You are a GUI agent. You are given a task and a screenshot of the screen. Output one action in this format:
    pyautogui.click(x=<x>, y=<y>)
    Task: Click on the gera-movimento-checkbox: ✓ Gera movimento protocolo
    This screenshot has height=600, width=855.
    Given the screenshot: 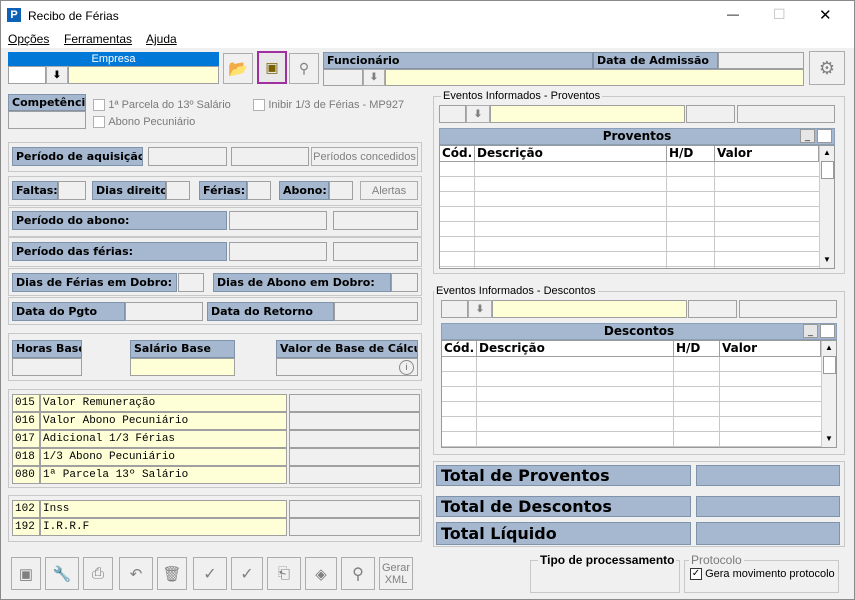 What is the action you would take?
    pyautogui.click(x=762, y=574)
    